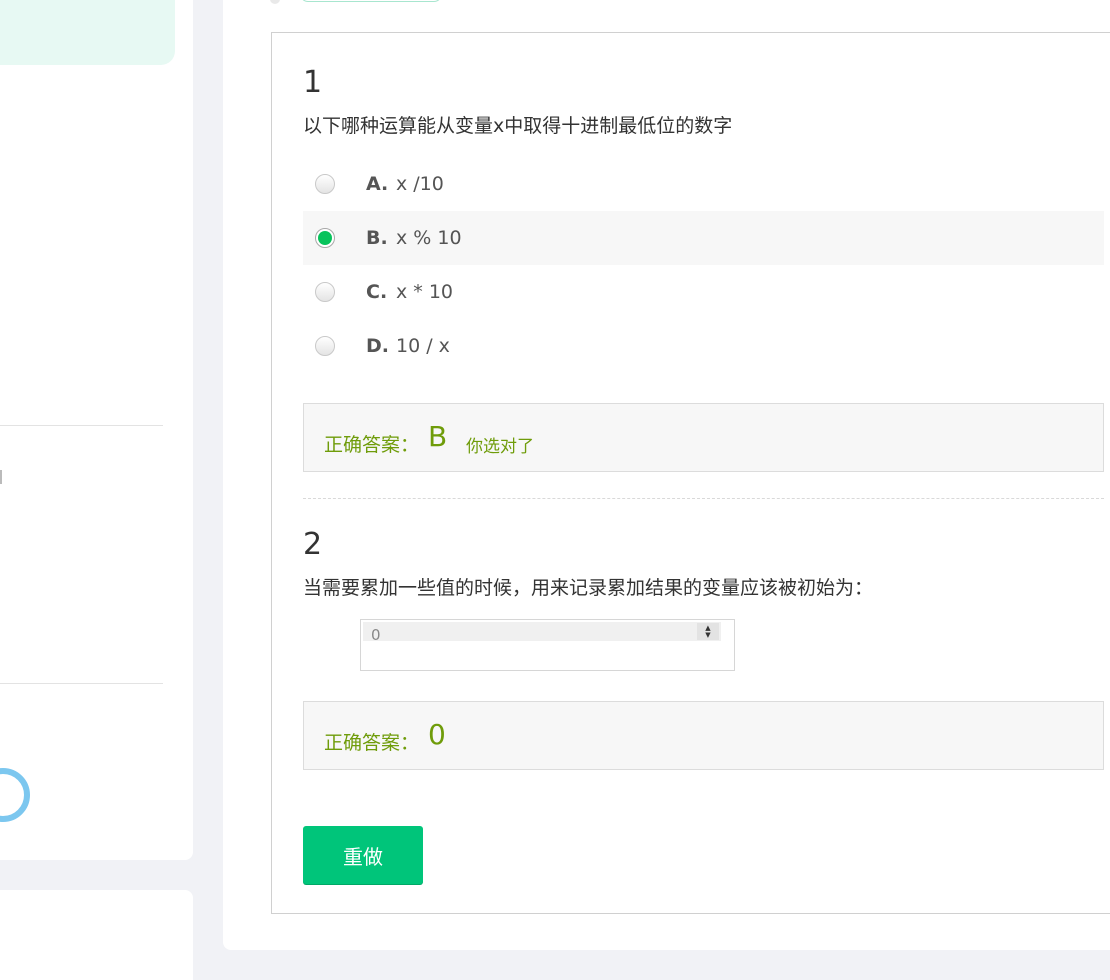 This screenshot has height=980, width=1110. I want to click on question-number: 2, so click(313, 544).